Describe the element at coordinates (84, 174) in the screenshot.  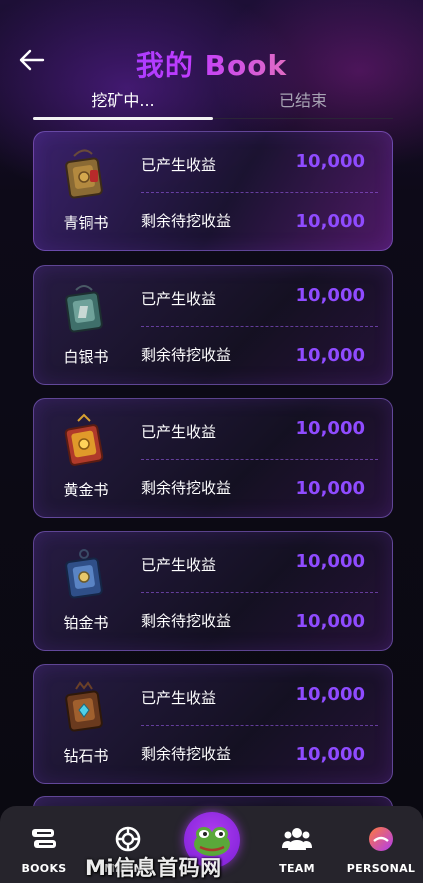
I see `bronze-book-icon` at that location.